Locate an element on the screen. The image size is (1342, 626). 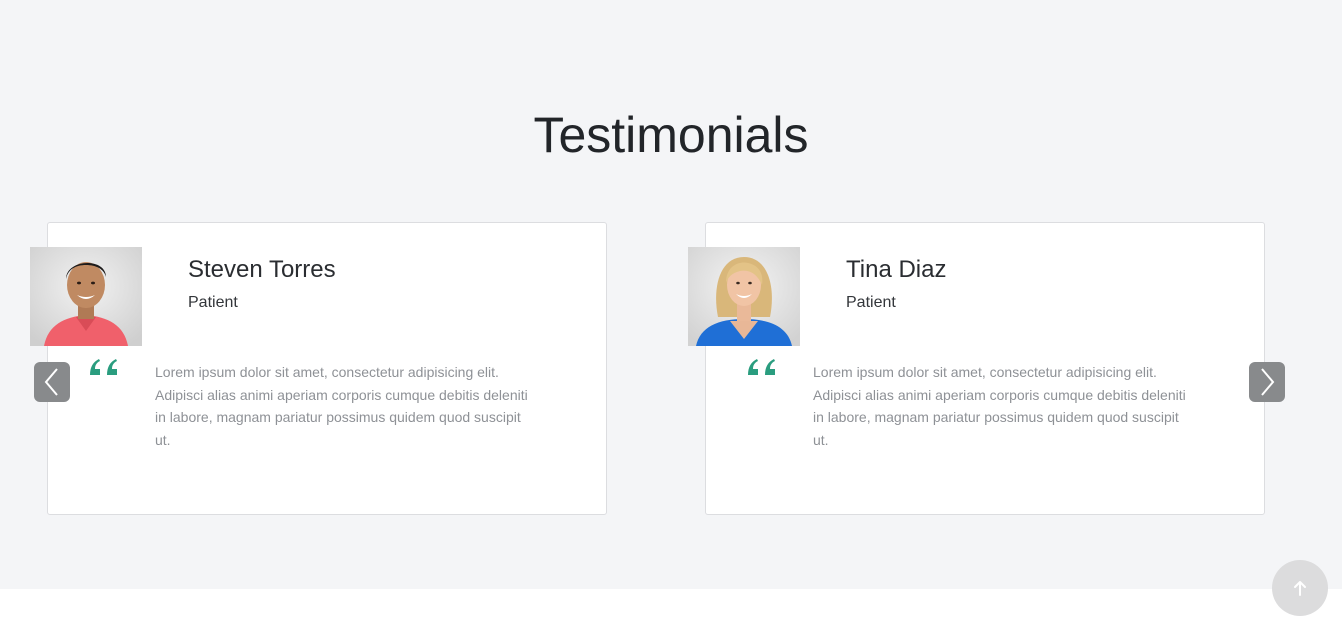
testimonial-name: Tina Diaz is located at coordinates (896, 269).